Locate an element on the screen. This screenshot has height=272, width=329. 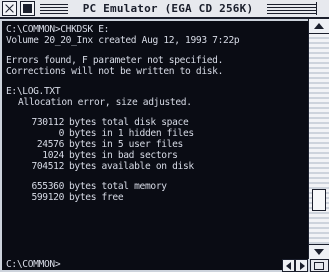
terminal-prompt: C:\COMMON> is located at coordinates (155, 264).